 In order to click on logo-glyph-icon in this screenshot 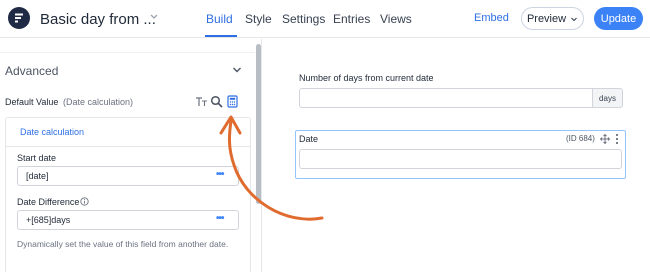, I will do `click(19, 18)`.